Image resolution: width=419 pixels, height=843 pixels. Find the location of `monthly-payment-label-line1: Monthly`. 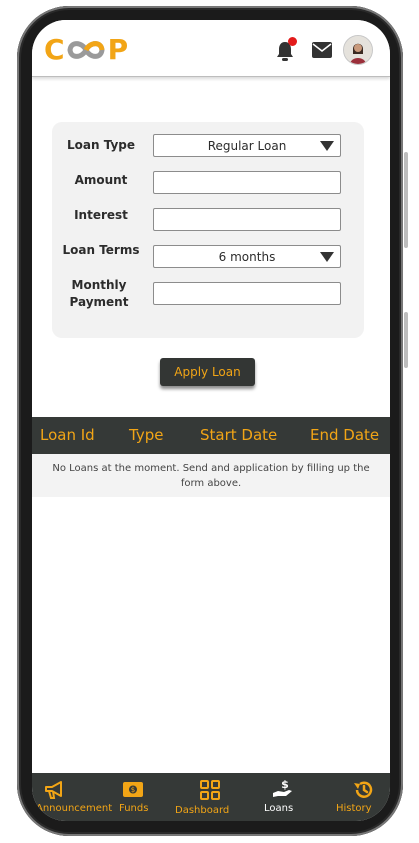

monthly-payment-label-line1: Monthly is located at coordinates (99, 285).